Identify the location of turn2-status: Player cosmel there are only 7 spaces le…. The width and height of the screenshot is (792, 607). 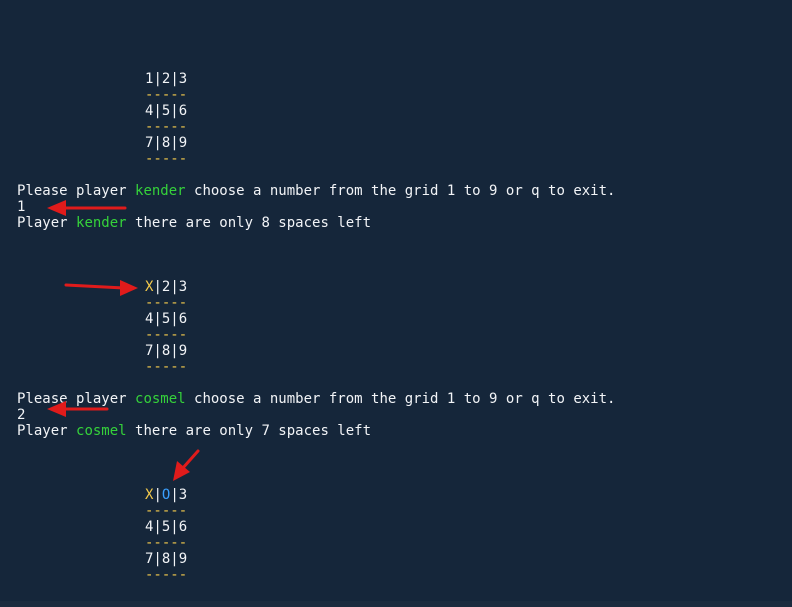
(194, 431).